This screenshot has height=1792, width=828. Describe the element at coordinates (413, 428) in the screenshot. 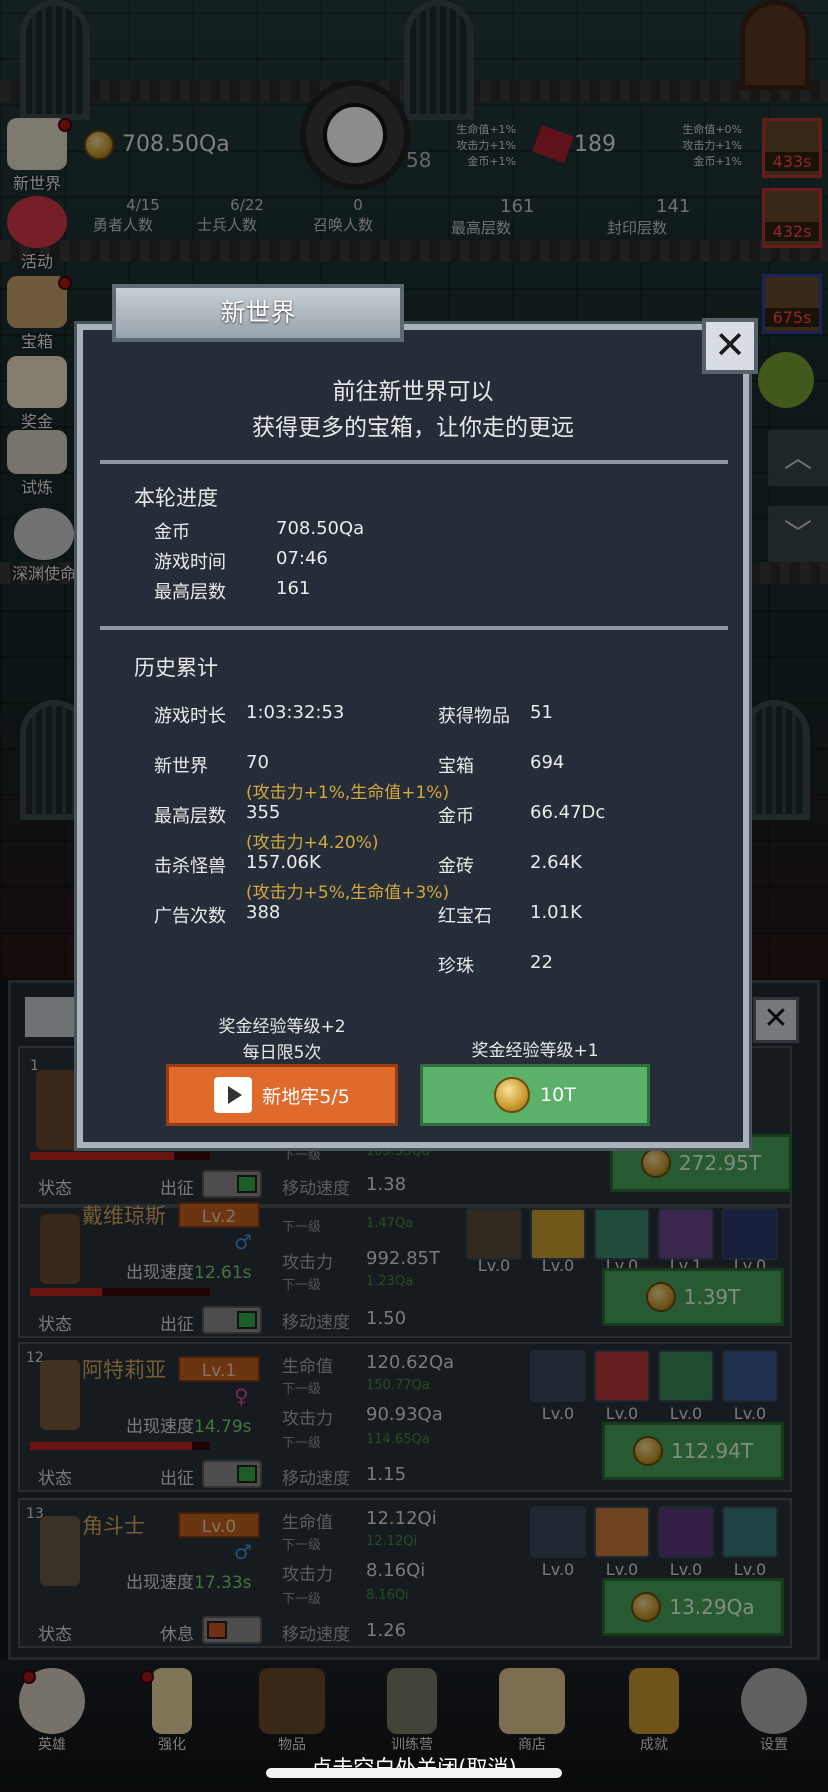

I see `intro-line-2: 获得更多的宝箱，让你走的更远` at that location.